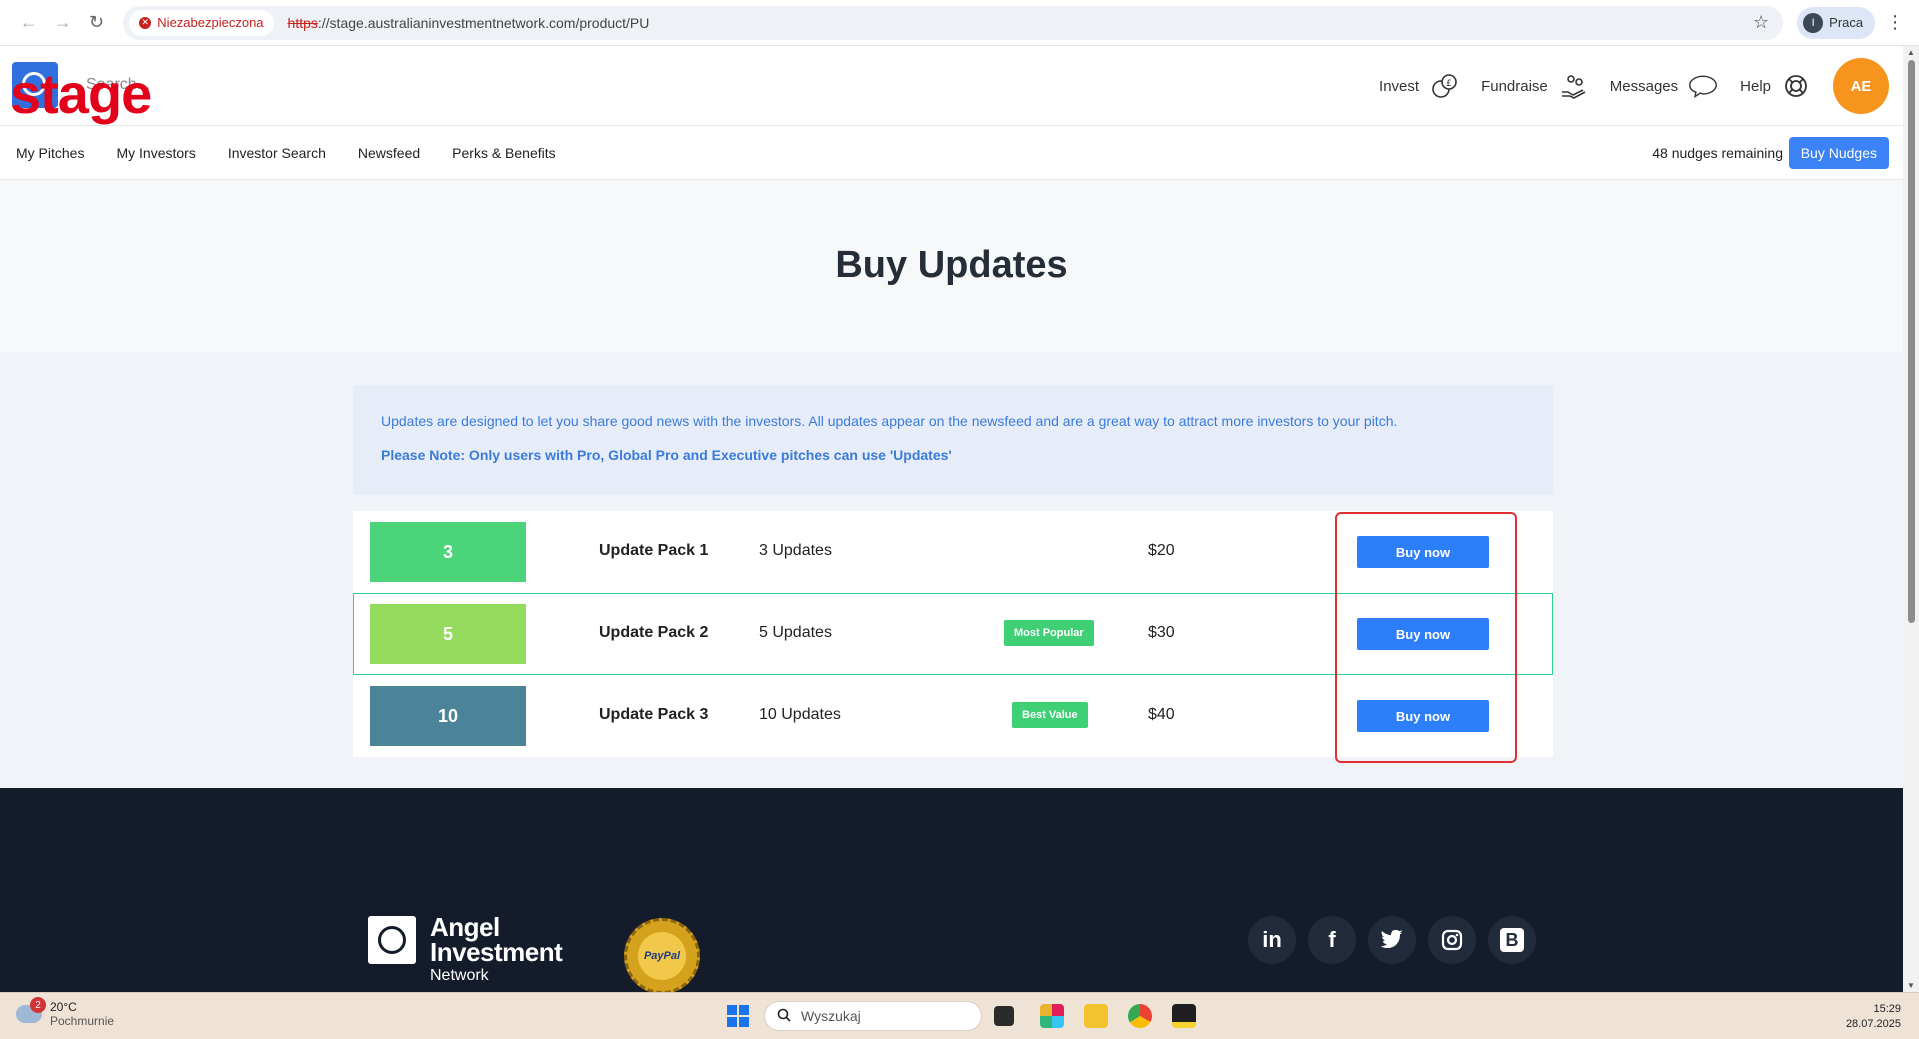 The height and width of the screenshot is (1039, 1919). What do you see at coordinates (504, 153) in the screenshot?
I see `subnav-perks-benefits: Perks & Benefits` at bounding box center [504, 153].